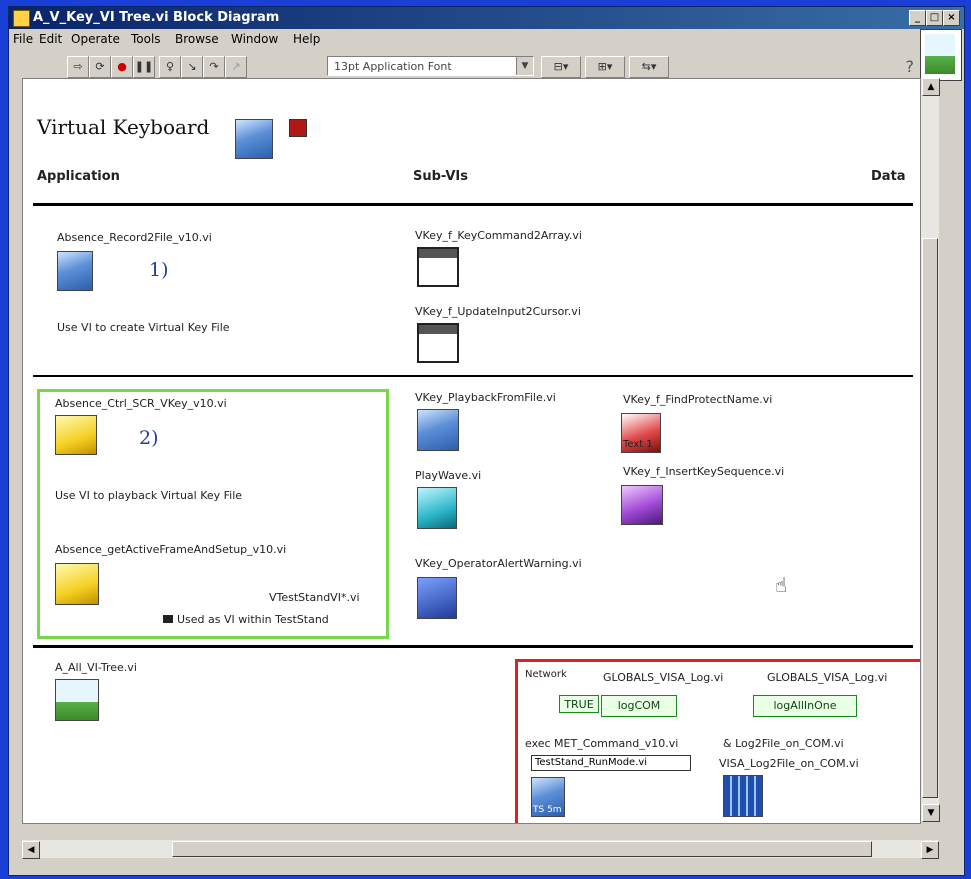 The height and width of the screenshot is (879, 971). What do you see at coordinates (156, 17) in the screenshot?
I see `window-title: A_V_Key_VI Tree.vi Block Diagram` at bounding box center [156, 17].